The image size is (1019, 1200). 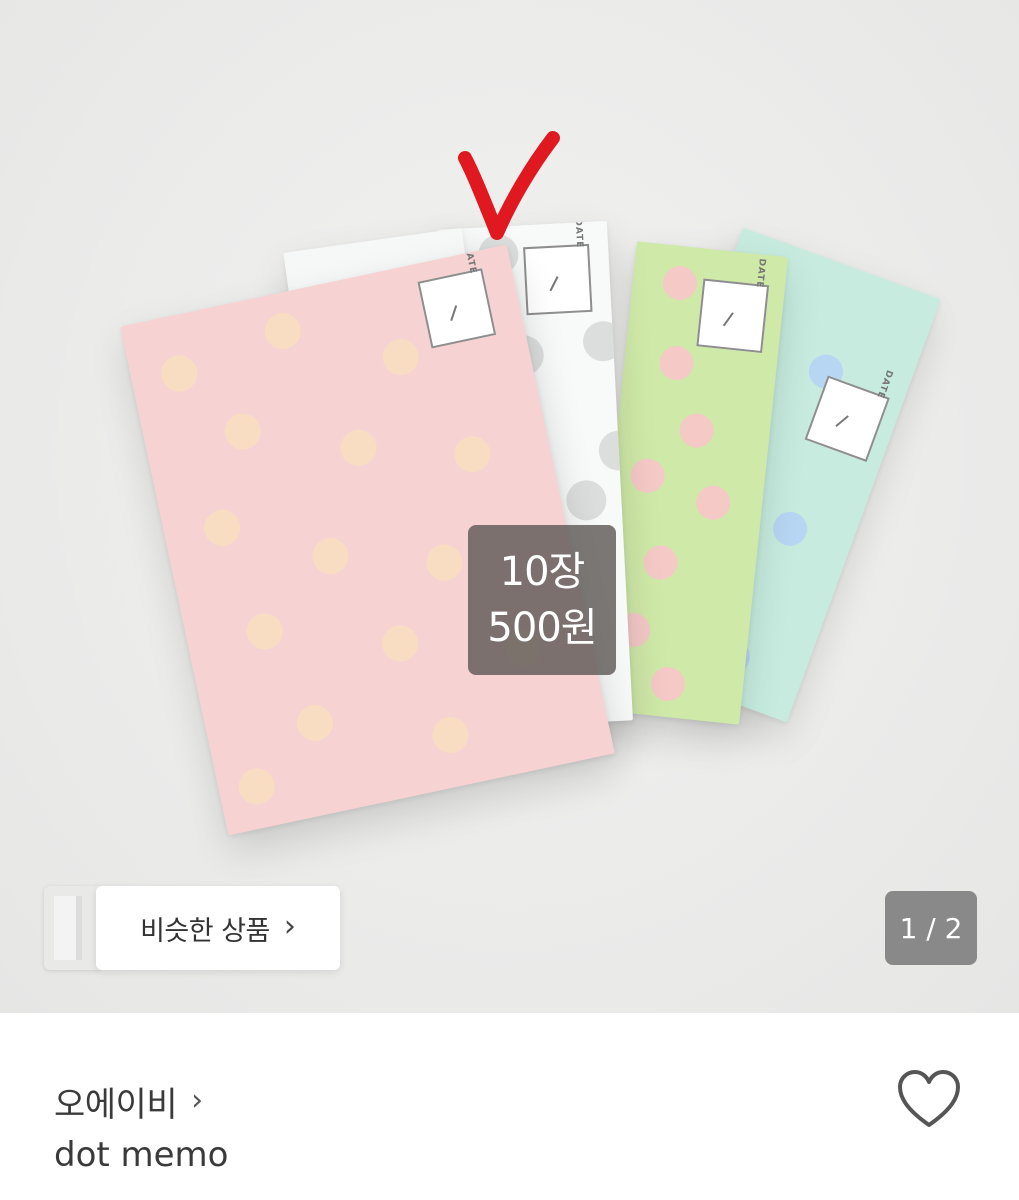 What do you see at coordinates (205, 931) in the screenshot?
I see `similar-products-label: 비슷한 상품` at bounding box center [205, 931].